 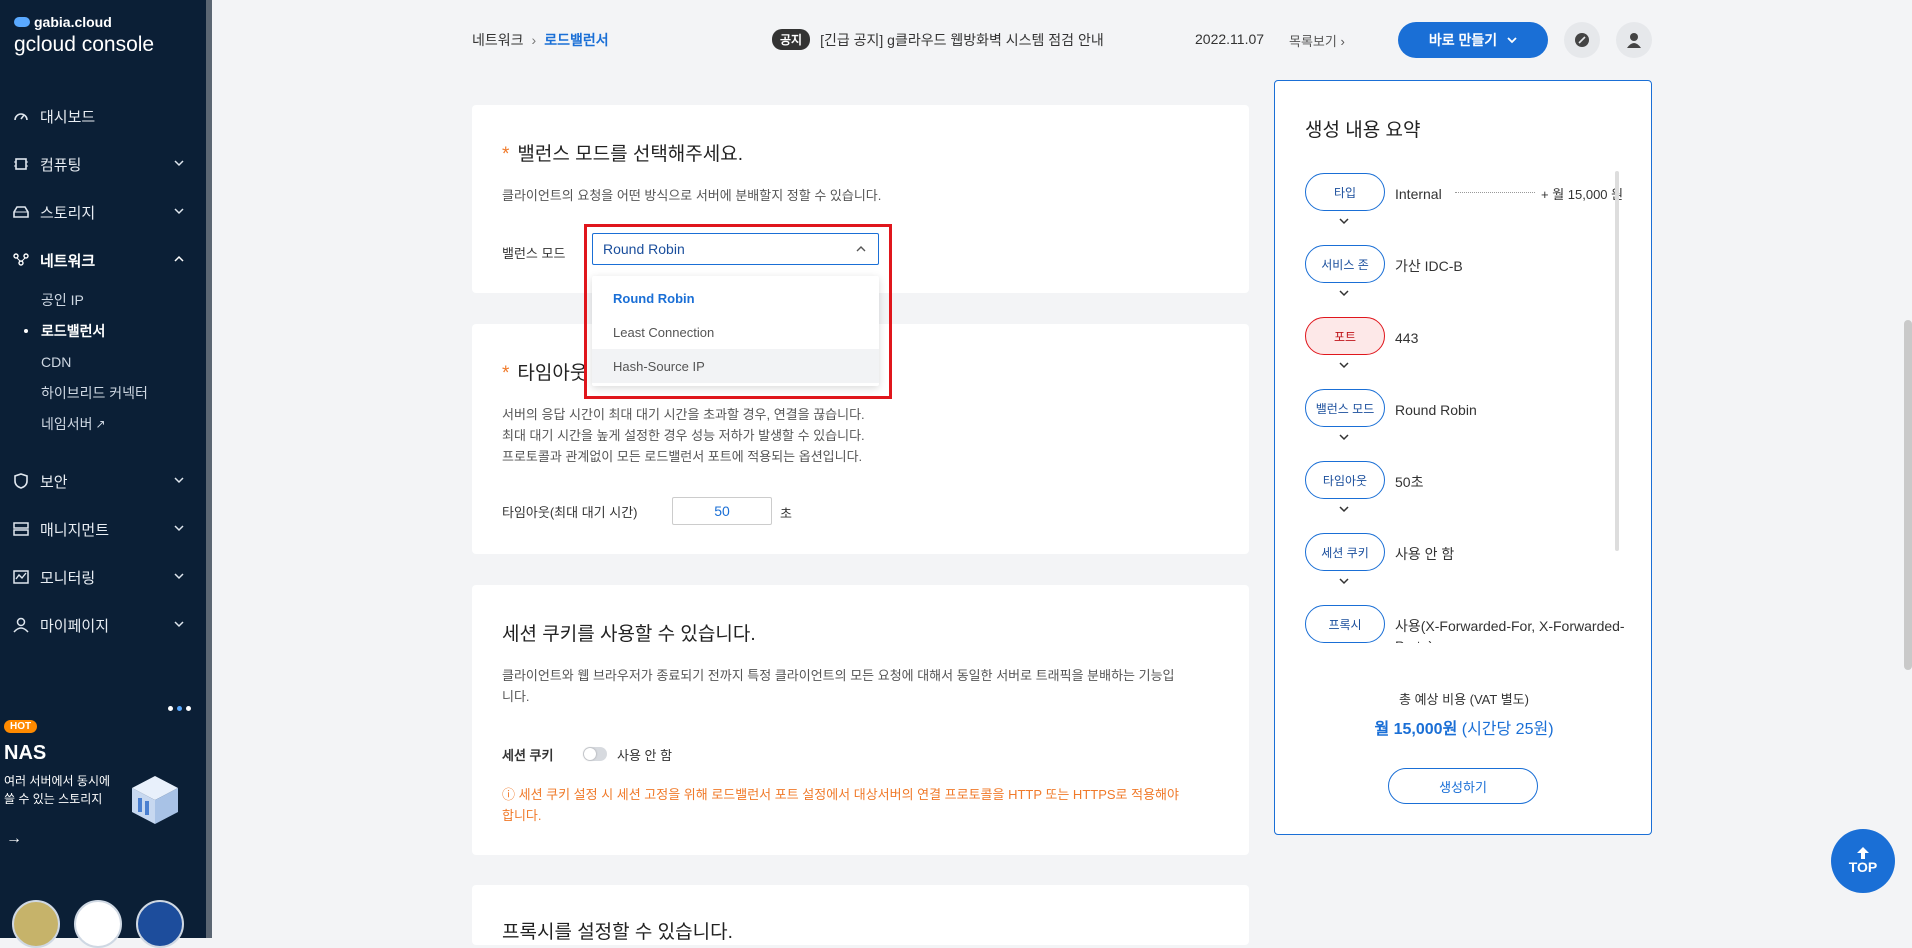 I want to click on cpu-icon, so click(x=21, y=164).